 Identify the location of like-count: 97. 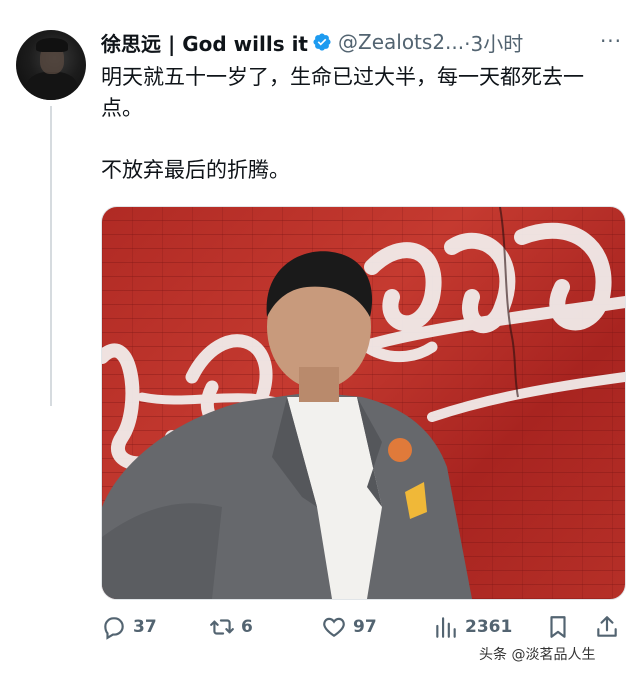
(365, 627).